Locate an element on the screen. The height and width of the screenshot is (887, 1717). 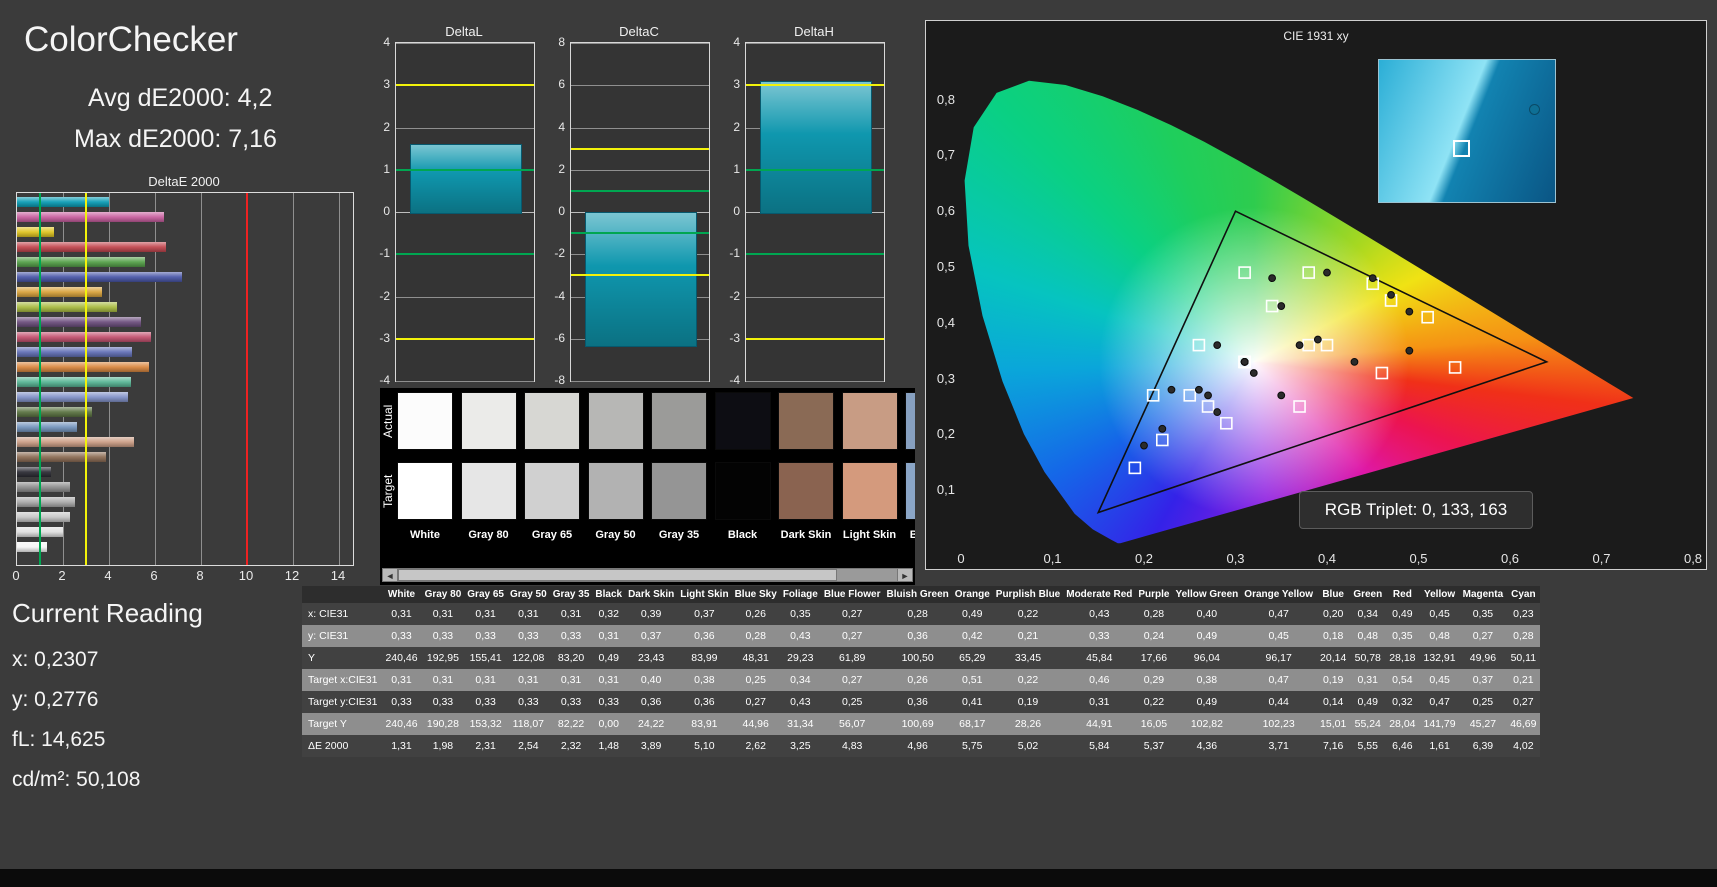
cell: 44,91 is located at coordinates (1099, 724).